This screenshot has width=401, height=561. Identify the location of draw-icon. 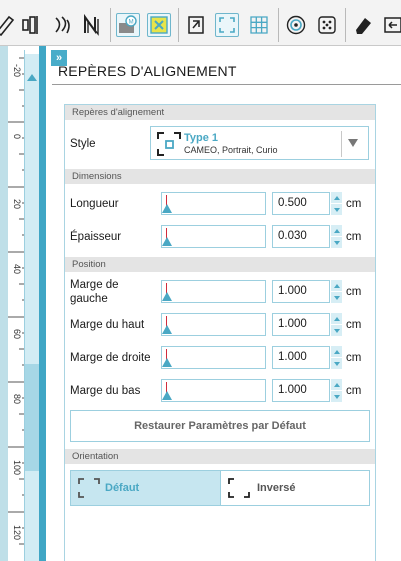
(9, 25).